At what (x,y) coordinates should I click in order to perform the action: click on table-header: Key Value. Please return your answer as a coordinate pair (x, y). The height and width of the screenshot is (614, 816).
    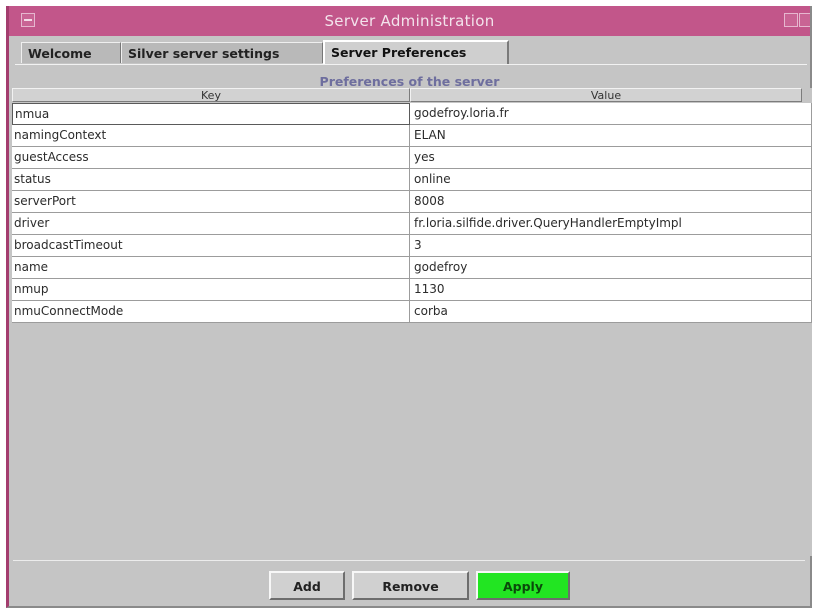
    Looking at the image, I should click on (406, 95).